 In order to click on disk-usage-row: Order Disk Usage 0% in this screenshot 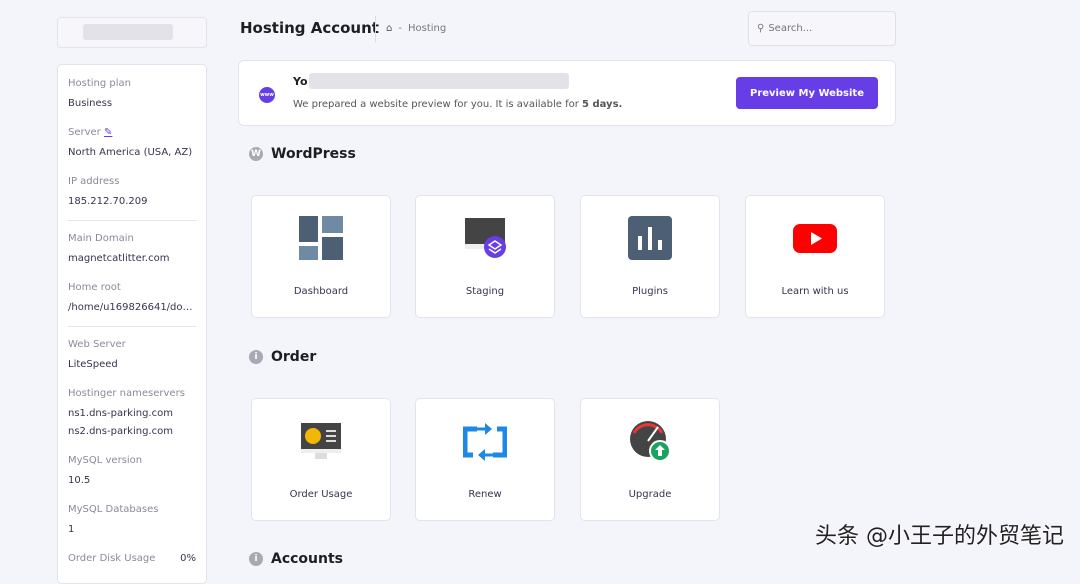, I will do `click(132, 558)`.